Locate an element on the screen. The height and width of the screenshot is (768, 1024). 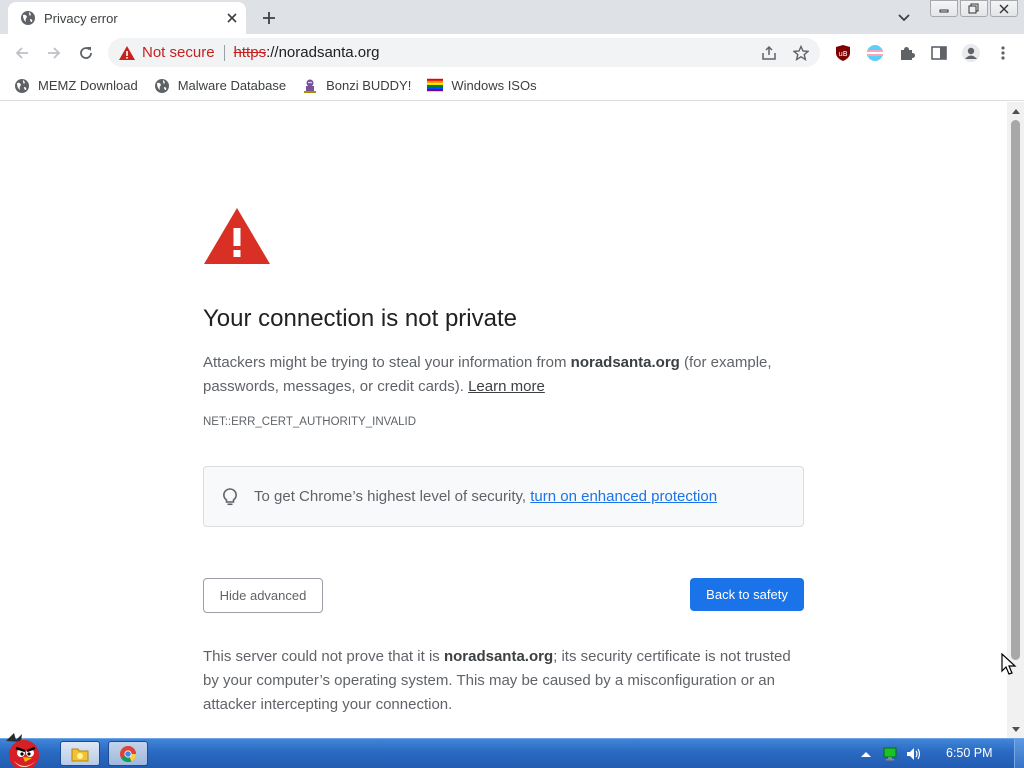
back-to-safety-button: Back to safety is located at coordinates (747, 594).